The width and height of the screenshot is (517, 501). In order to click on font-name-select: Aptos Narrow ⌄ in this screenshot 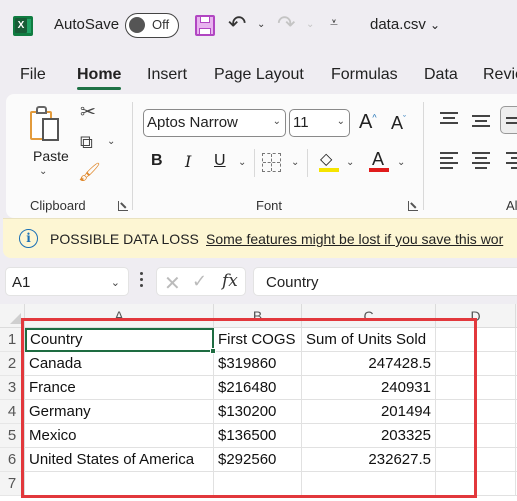, I will do `click(214, 123)`.